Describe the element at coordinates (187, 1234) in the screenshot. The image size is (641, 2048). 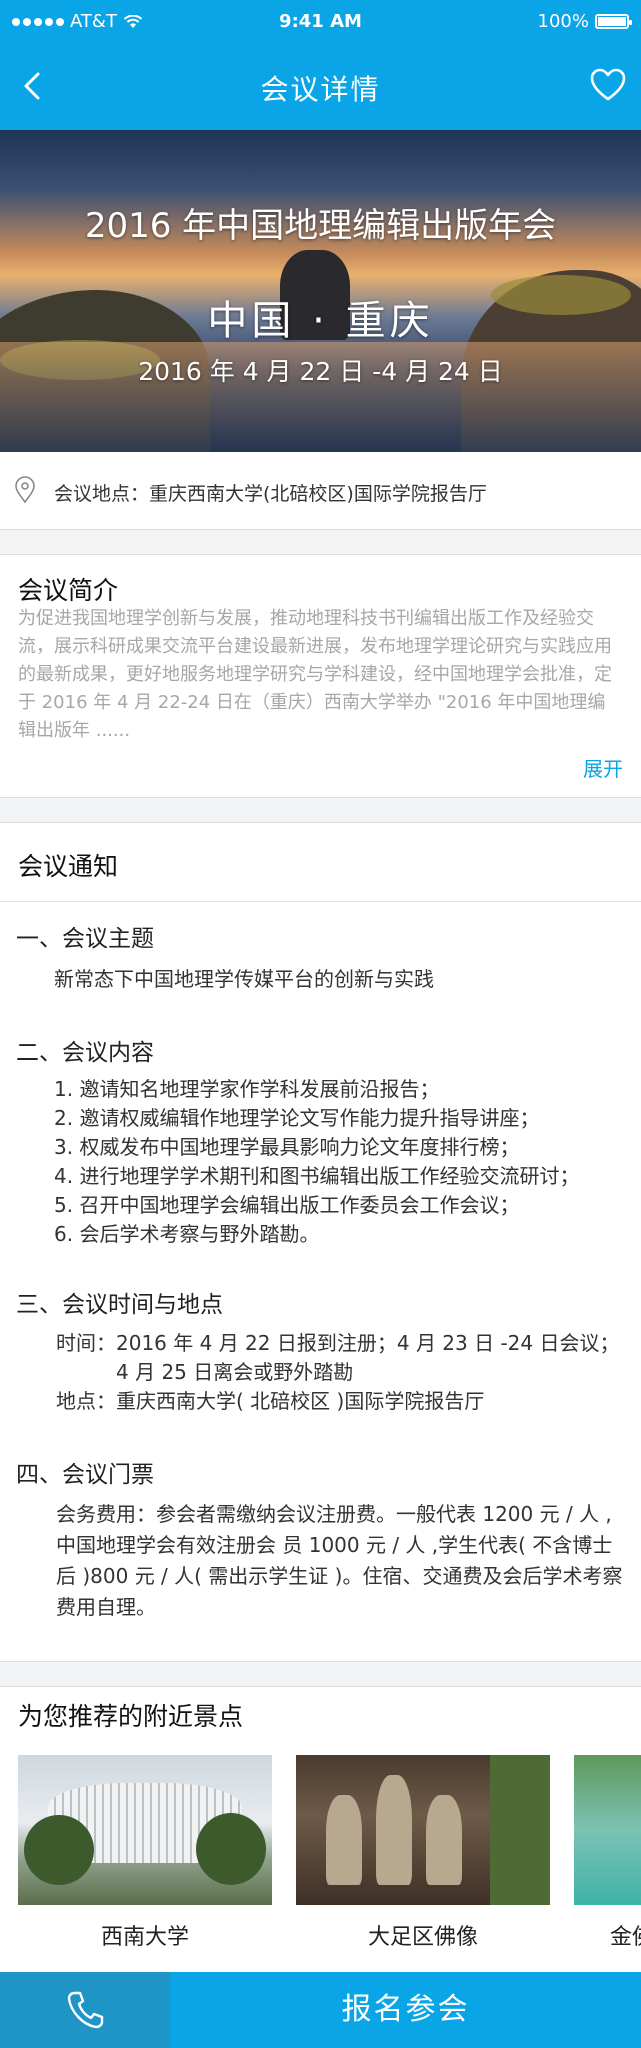
I see `list-item: 6. 会后学术考察与野外踏勘。` at that location.